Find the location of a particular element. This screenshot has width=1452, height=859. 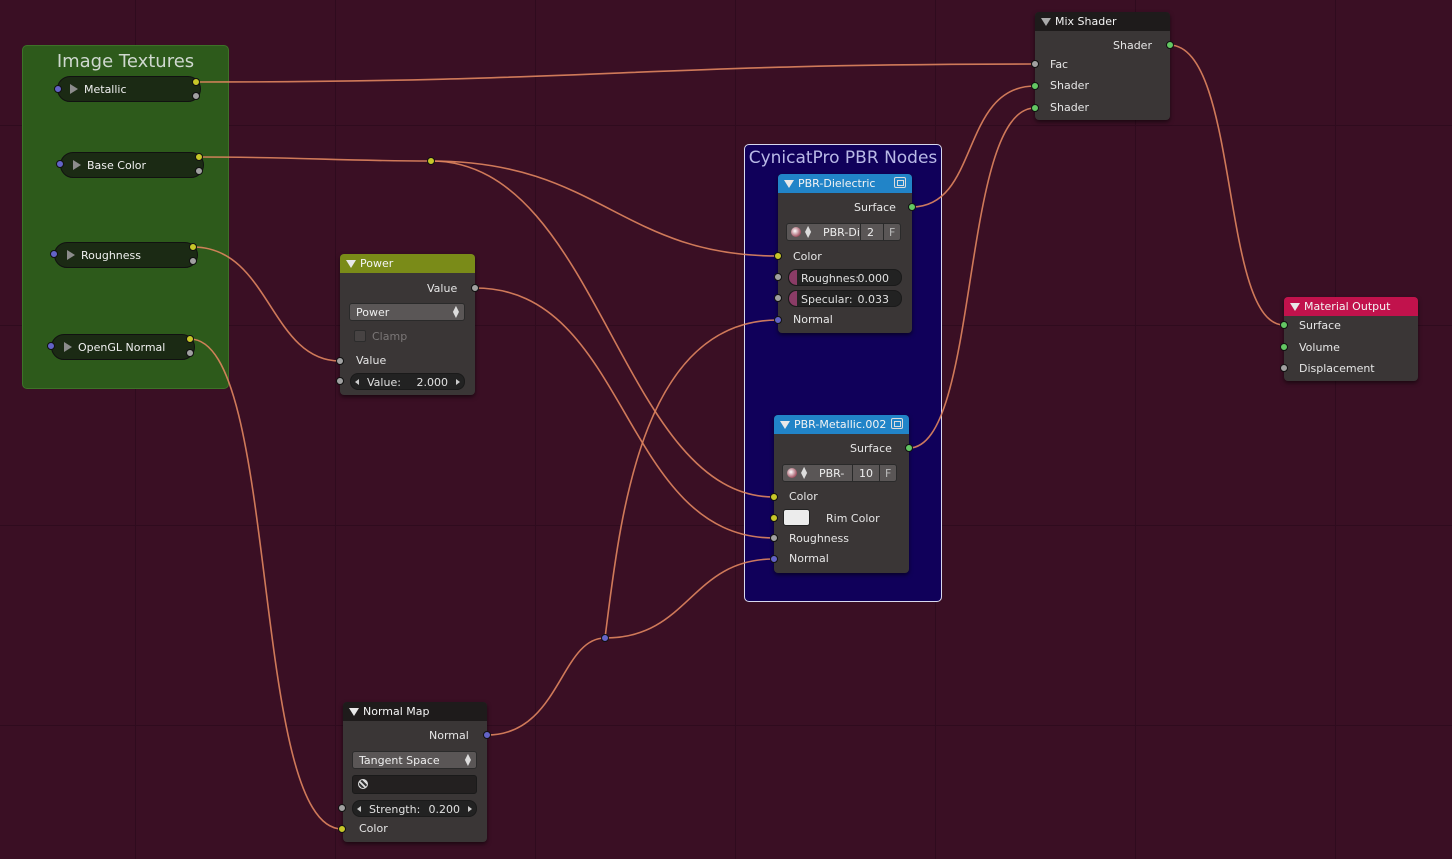

power-exponent-input-socket is located at coordinates (340, 381).